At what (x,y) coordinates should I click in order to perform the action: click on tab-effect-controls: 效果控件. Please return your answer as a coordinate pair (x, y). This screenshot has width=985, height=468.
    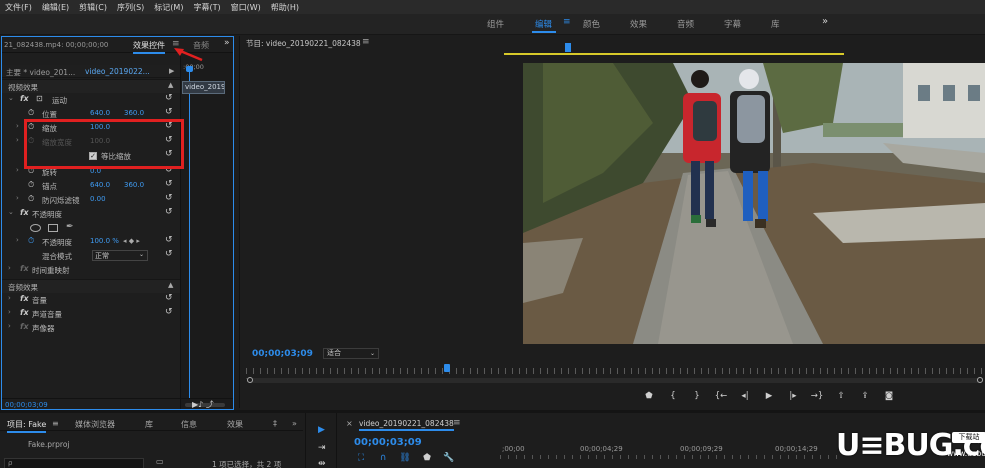
    Looking at the image, I should click on (149, 47).